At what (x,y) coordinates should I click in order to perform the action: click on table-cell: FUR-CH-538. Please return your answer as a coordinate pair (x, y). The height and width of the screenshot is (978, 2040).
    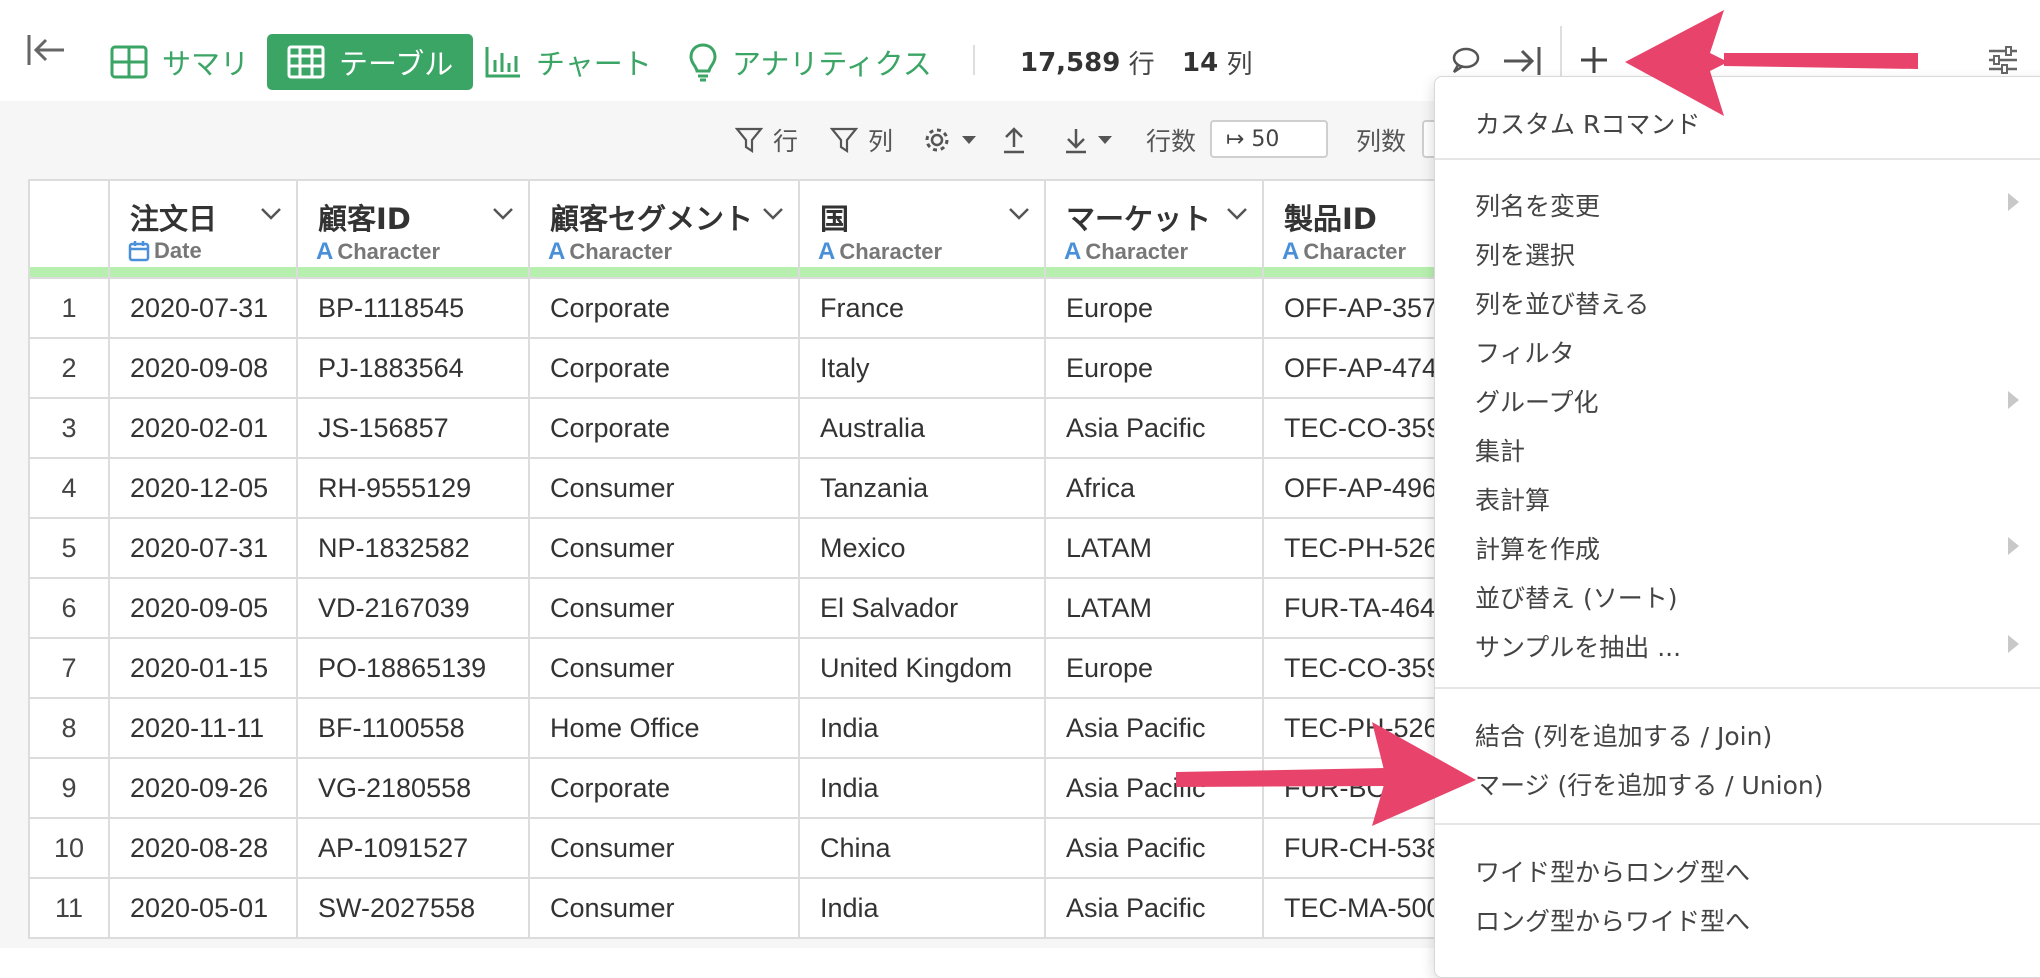
    Looking at the image, I should click on (1363, 848).